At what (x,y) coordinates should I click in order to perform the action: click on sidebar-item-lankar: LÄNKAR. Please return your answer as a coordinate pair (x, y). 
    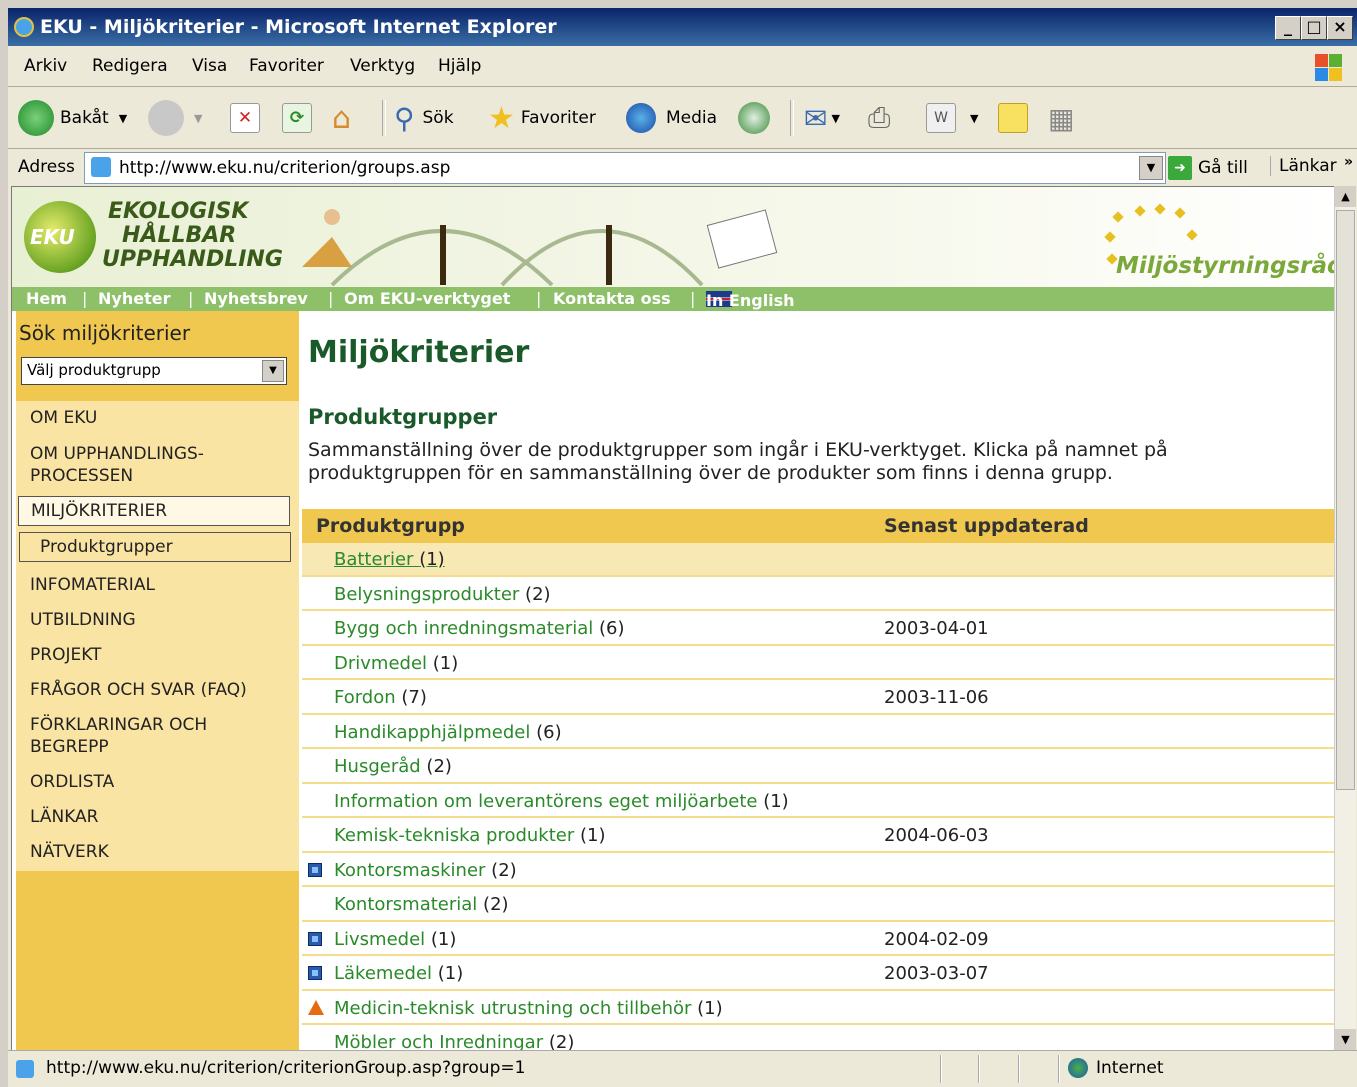
    Looking at the image, I should click on (64, 817).